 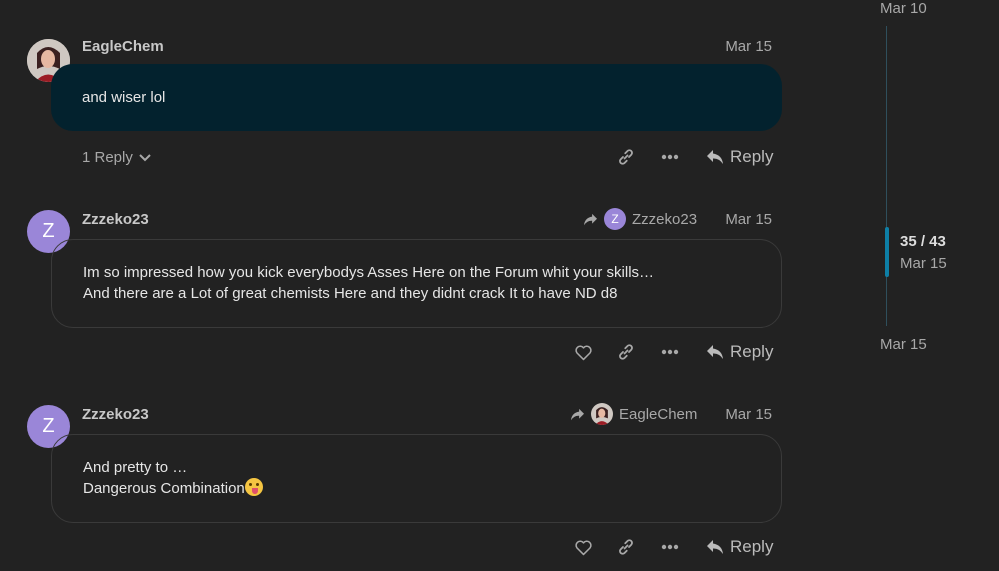 I want to click on reply-to-tab: Z Zzzeko23, so click(x=640, y=219).